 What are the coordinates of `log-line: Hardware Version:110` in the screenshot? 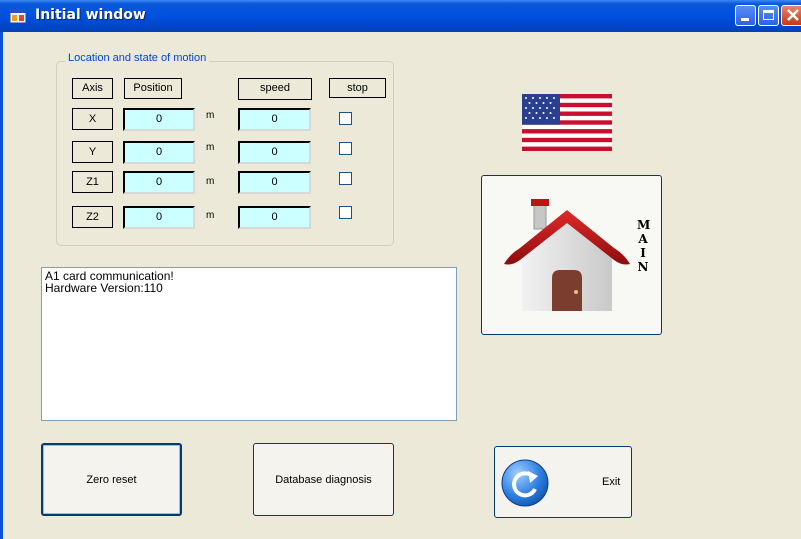 It's located at (104, 288).